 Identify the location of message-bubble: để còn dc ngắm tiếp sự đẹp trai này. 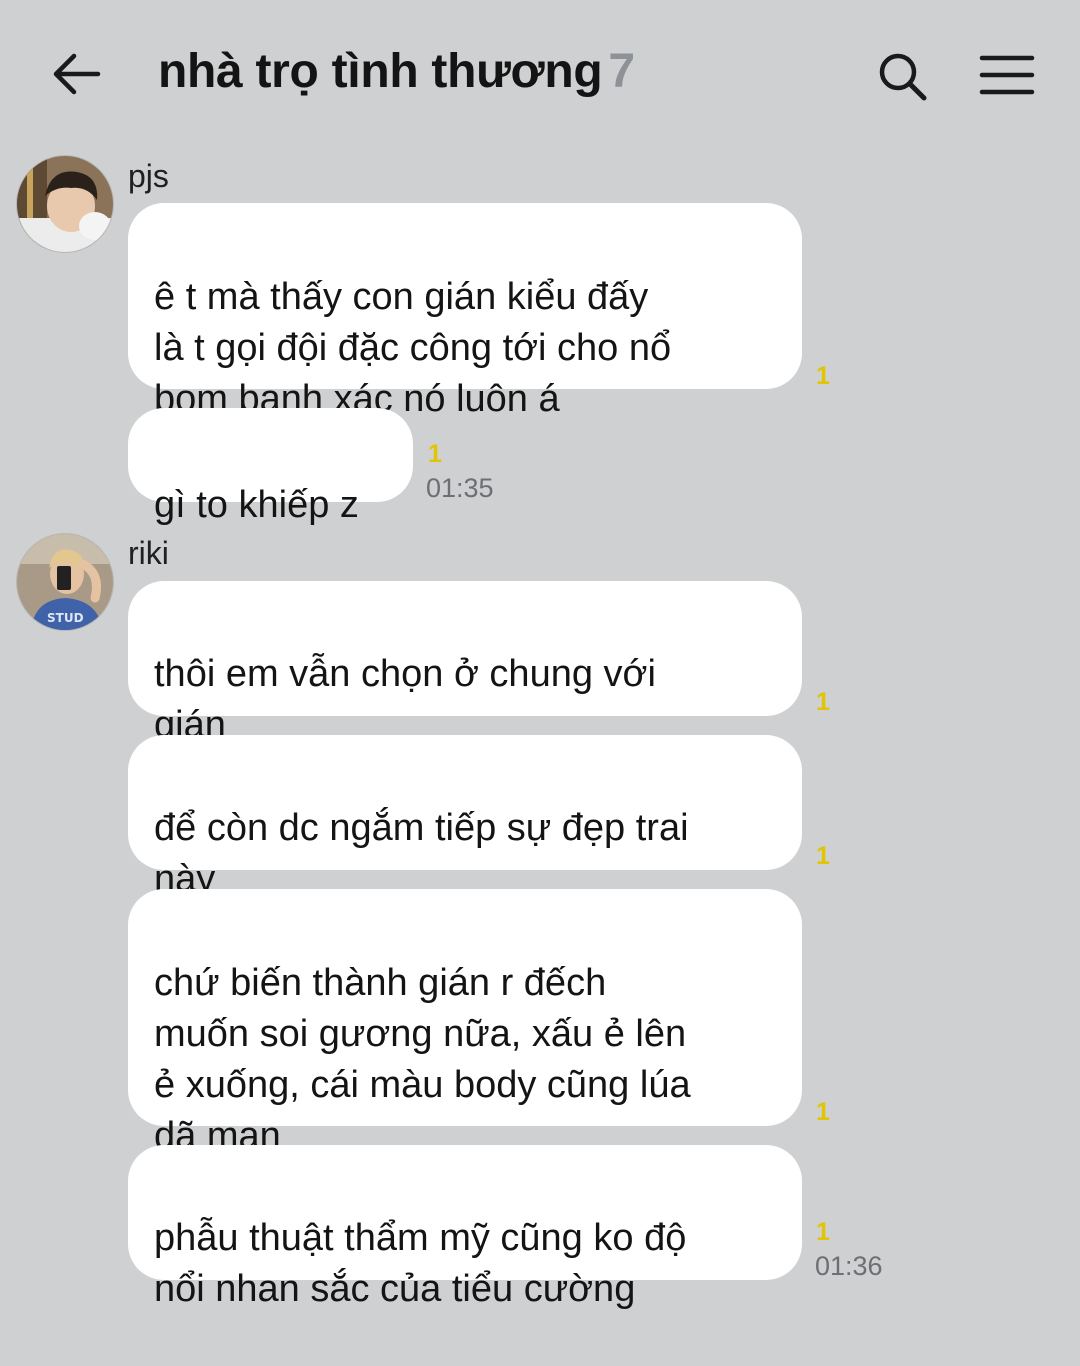
(465, 817).